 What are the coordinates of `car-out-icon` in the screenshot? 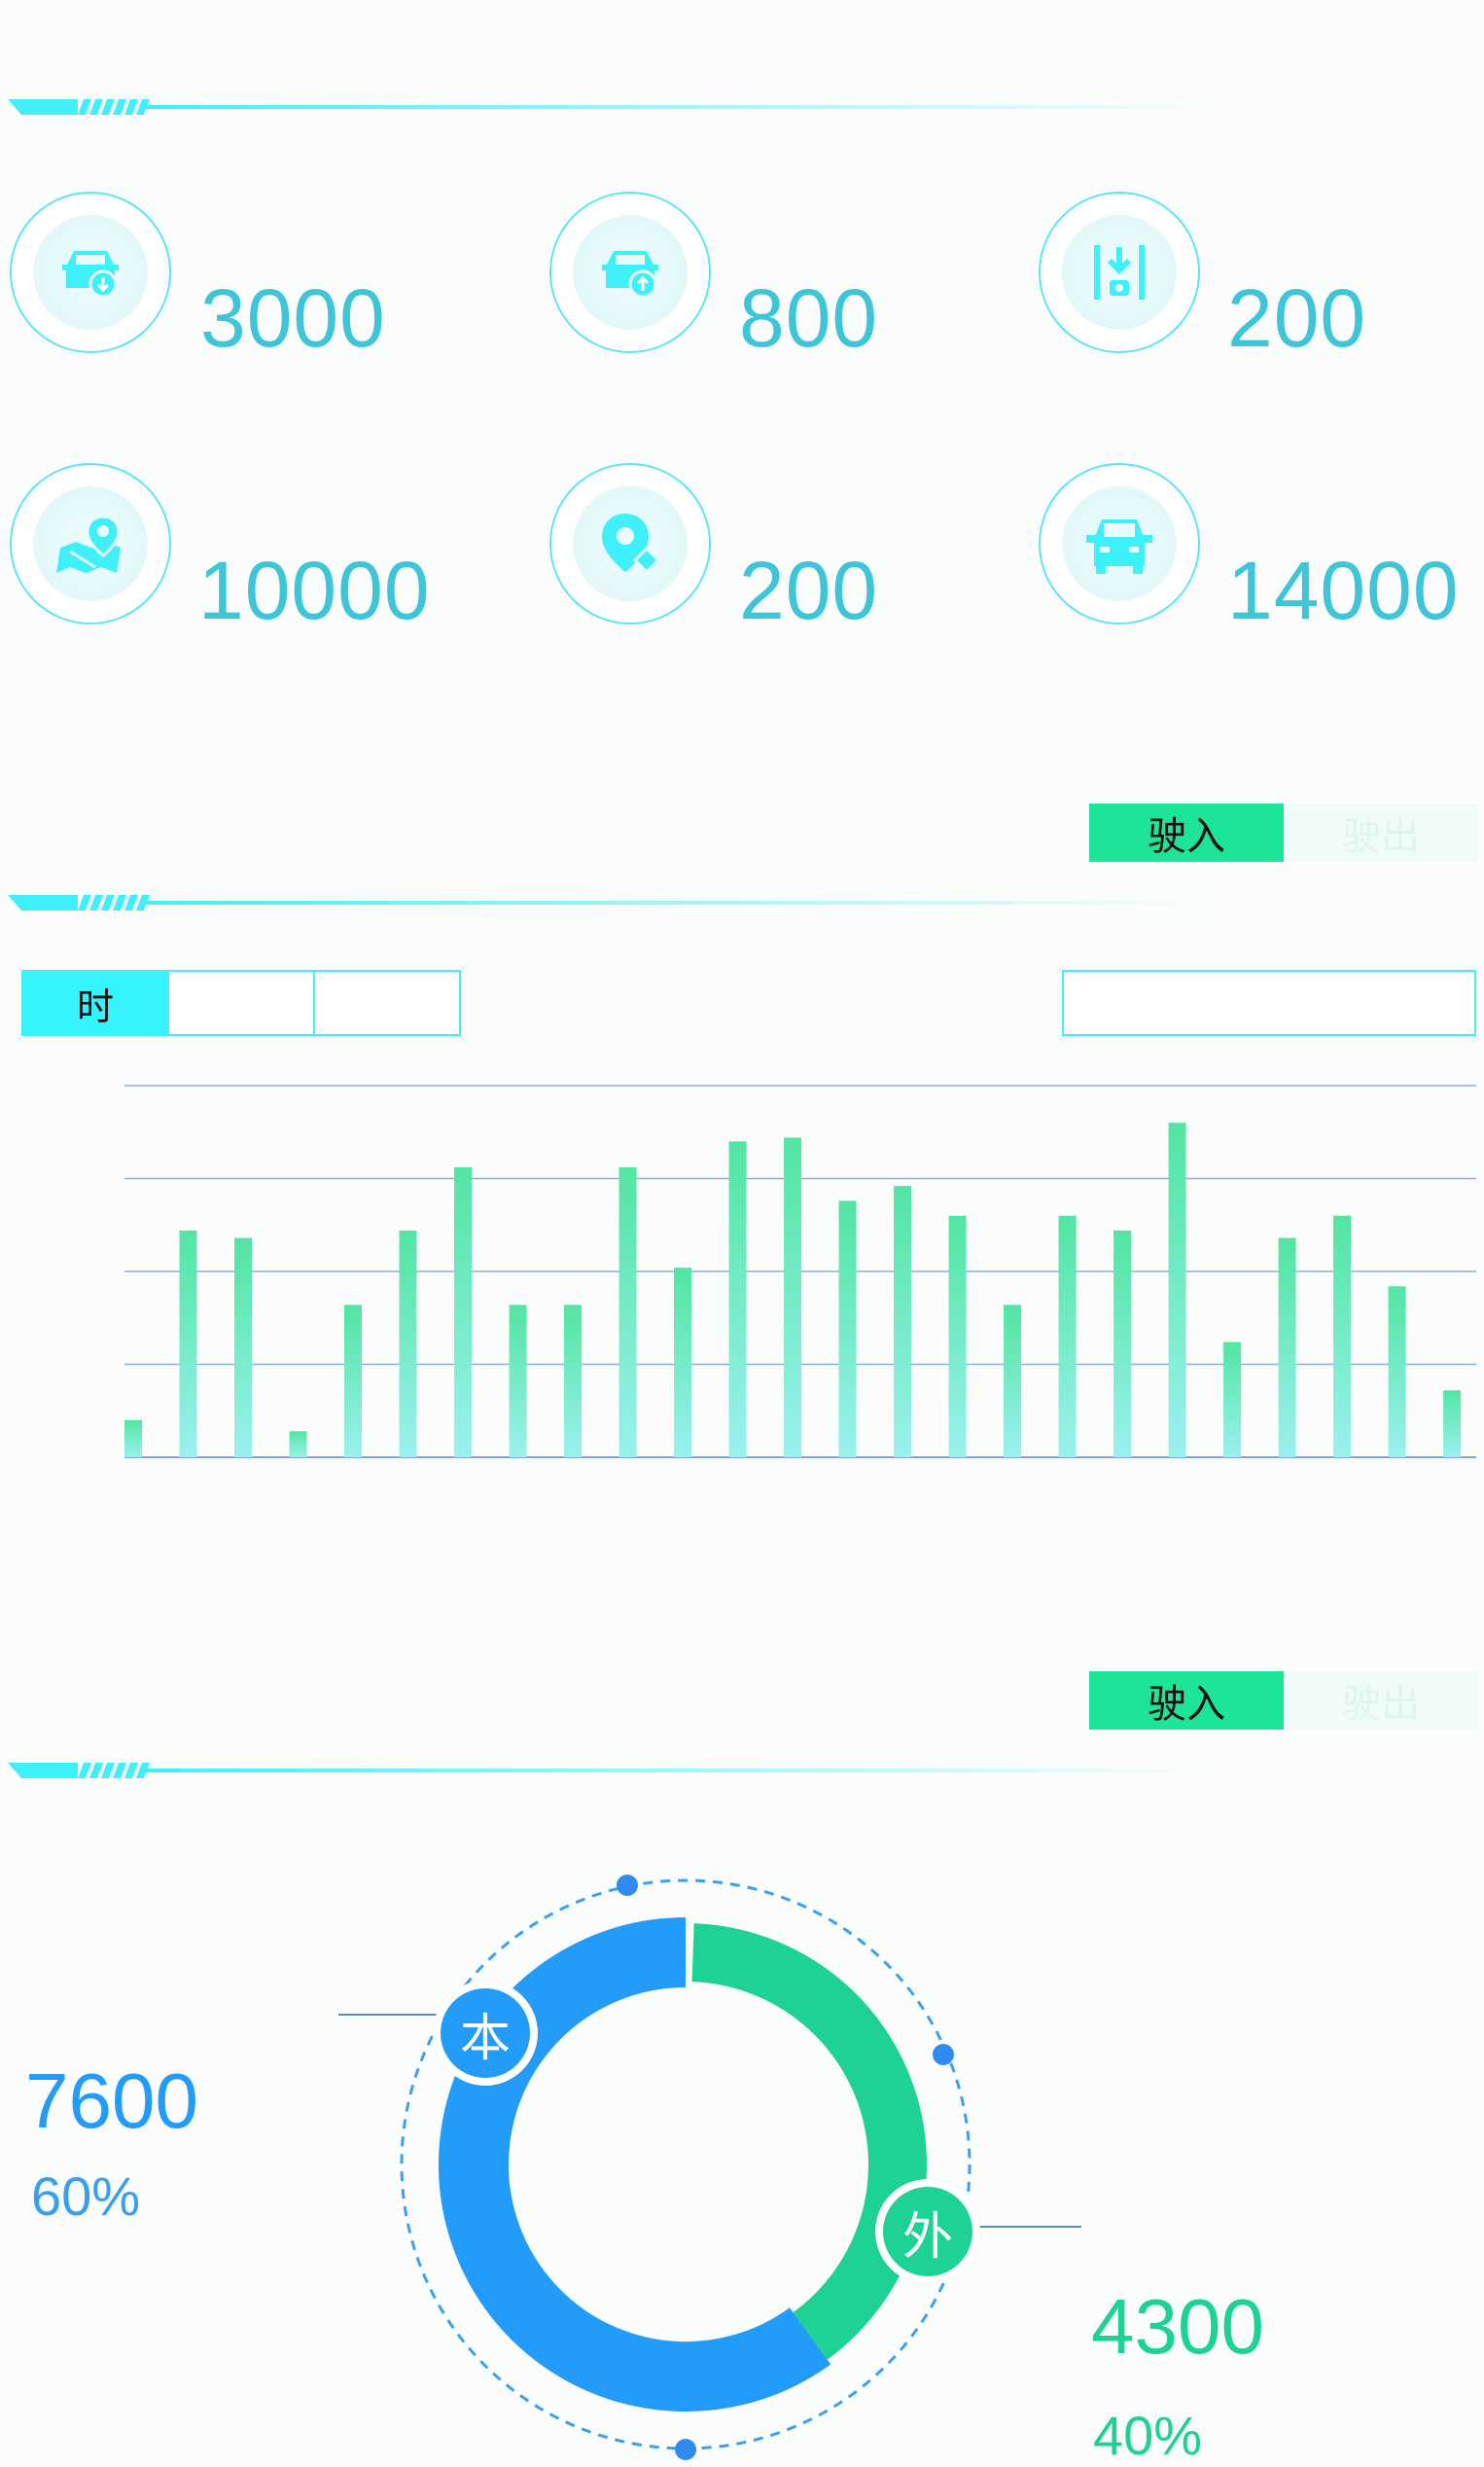 It's located at (630, 275).